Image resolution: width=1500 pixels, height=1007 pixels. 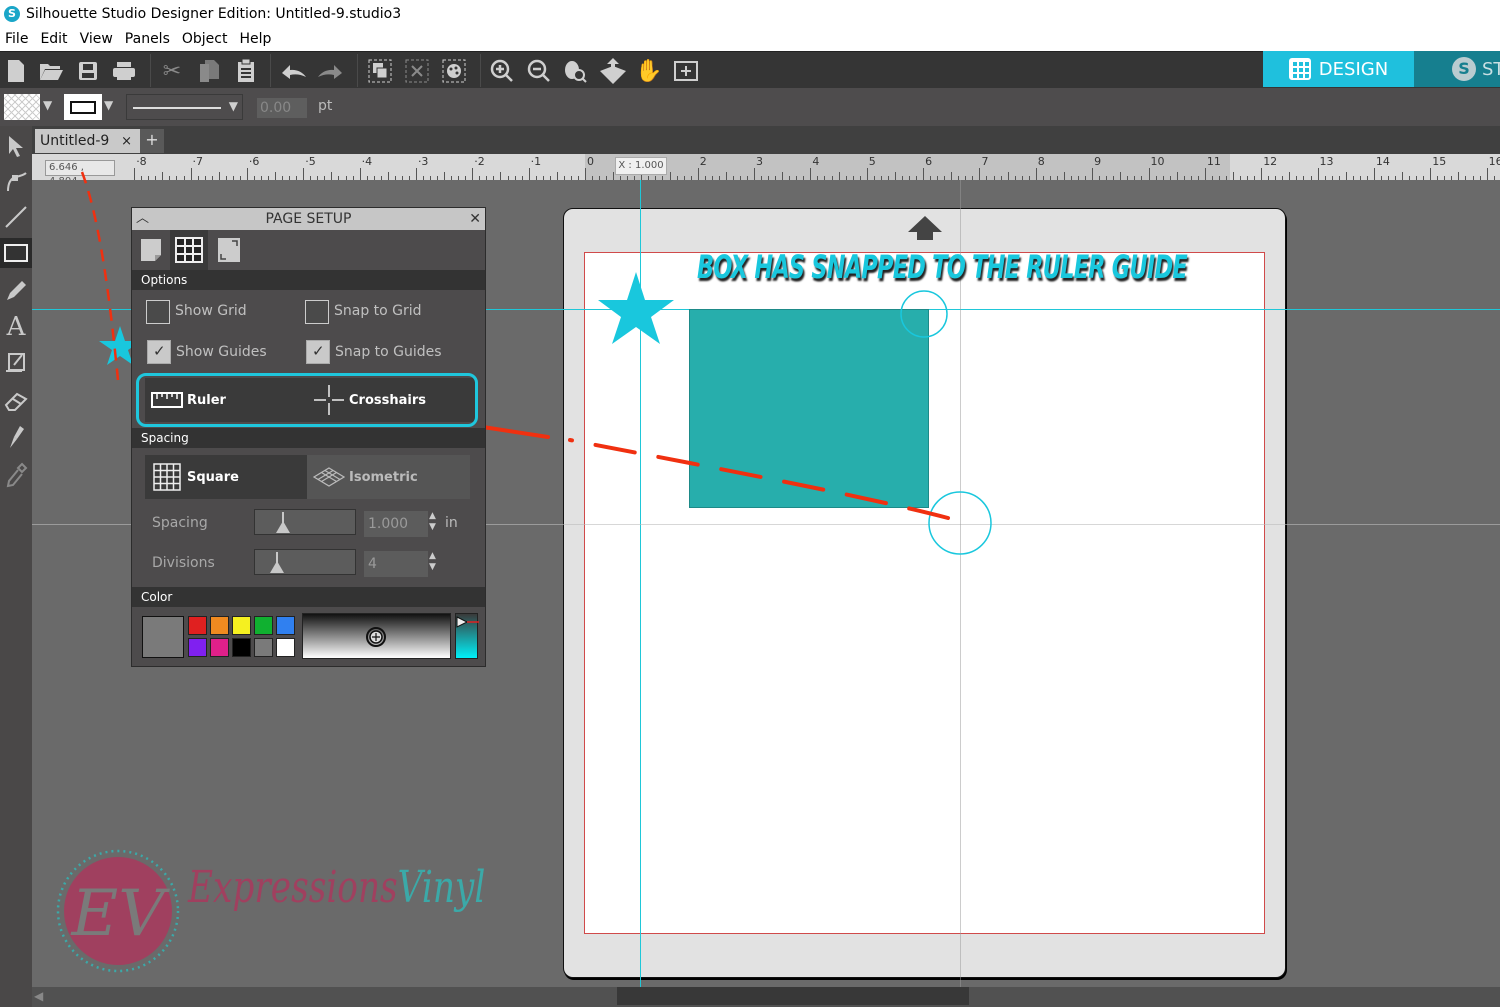 I want to click on line-color-dropdown-arrow-icon: ▼, so click(x=108, y=105).